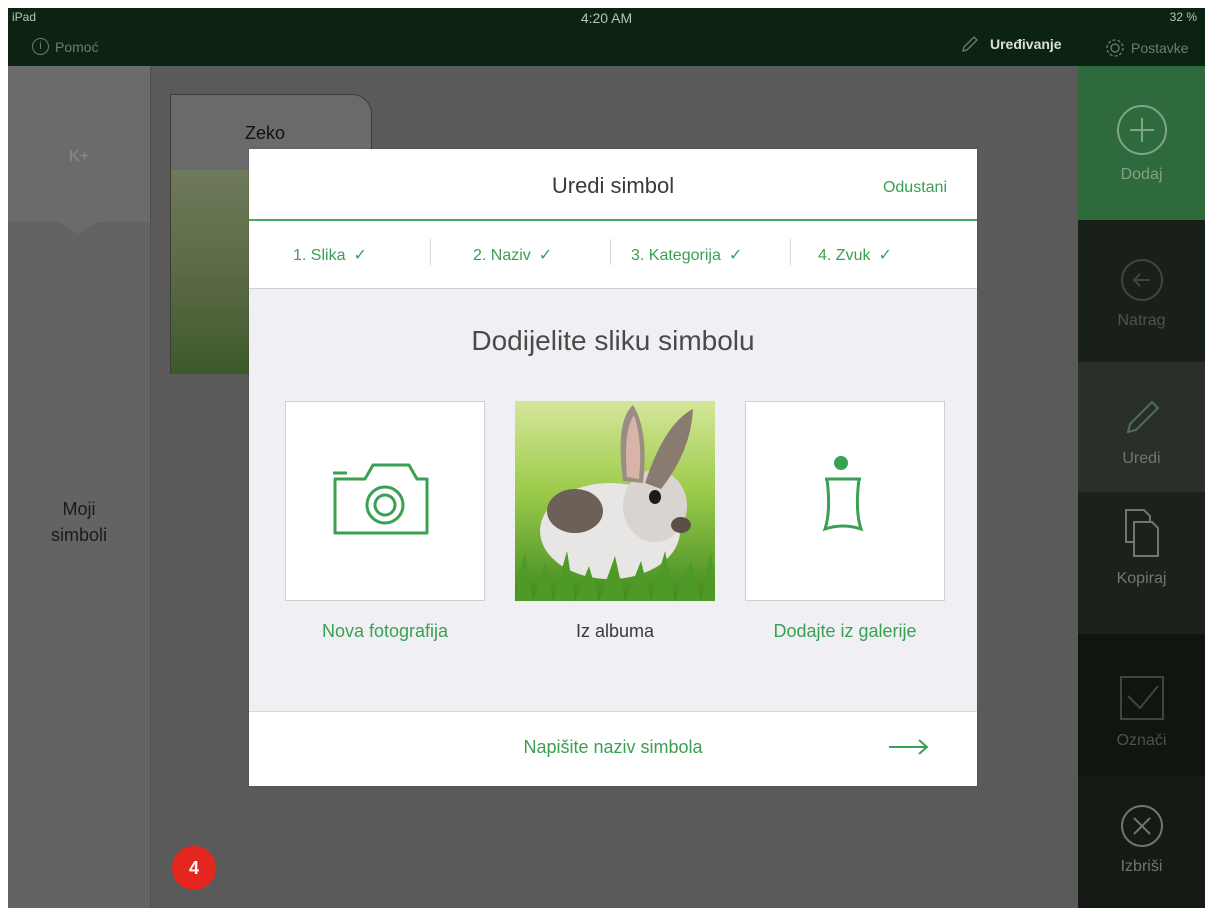 This screenshot has width=1213, height=908. Describe the element at coordinates (615, 631) in the screenshot. I see `album-label: Iz albuma` at that location.